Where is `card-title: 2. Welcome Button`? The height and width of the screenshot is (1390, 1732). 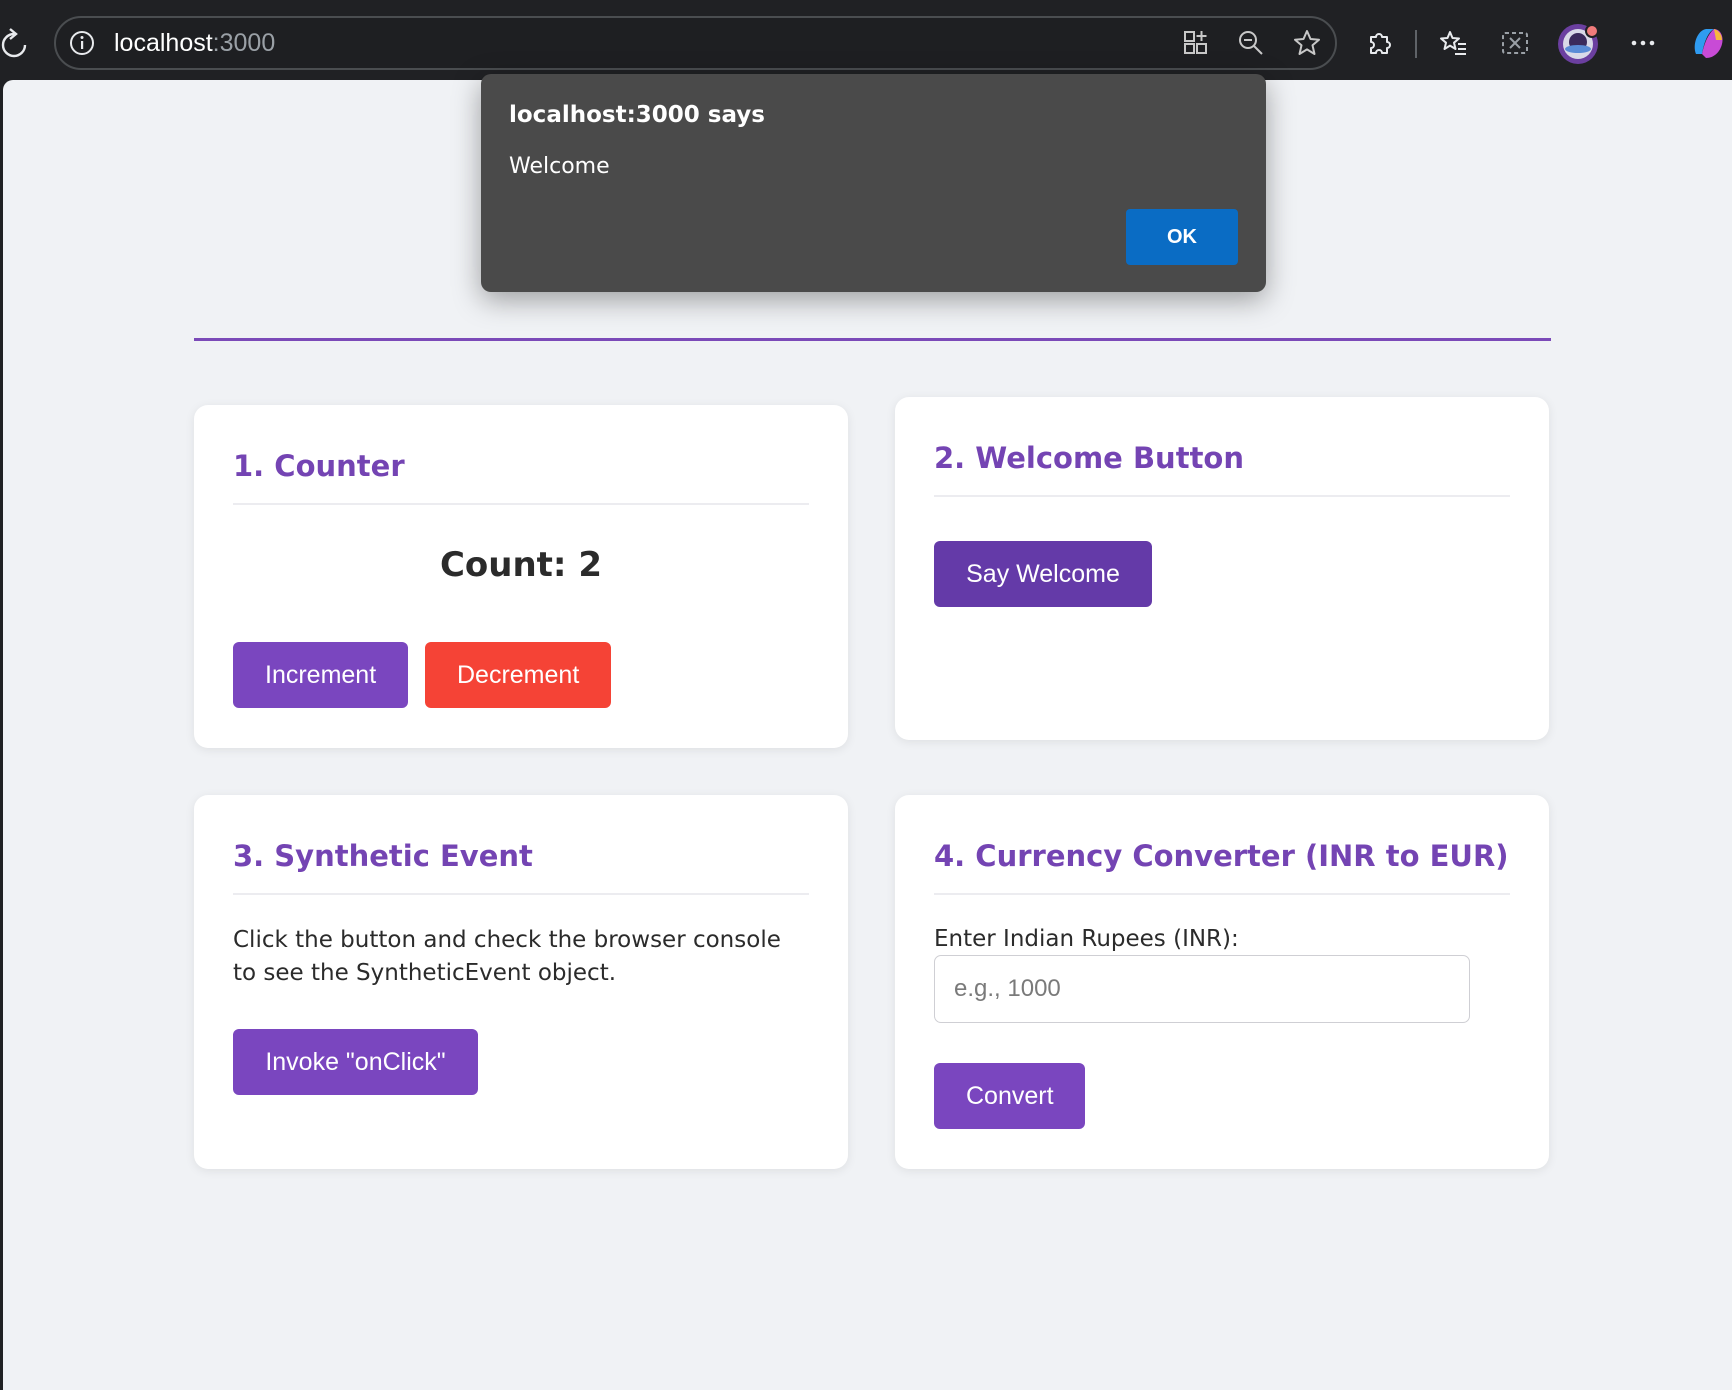
card-title: 2. Welcome Button is located at coordinates (1222, 469).